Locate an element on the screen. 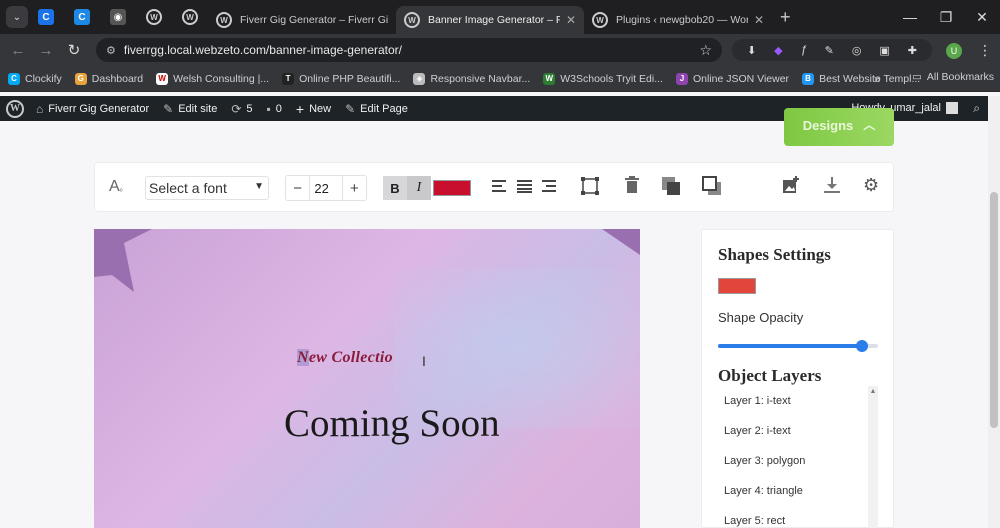 This screenshot has width=1000, height=528. wp-updates: ⟳ 5 is located at coordinates (241, 109).